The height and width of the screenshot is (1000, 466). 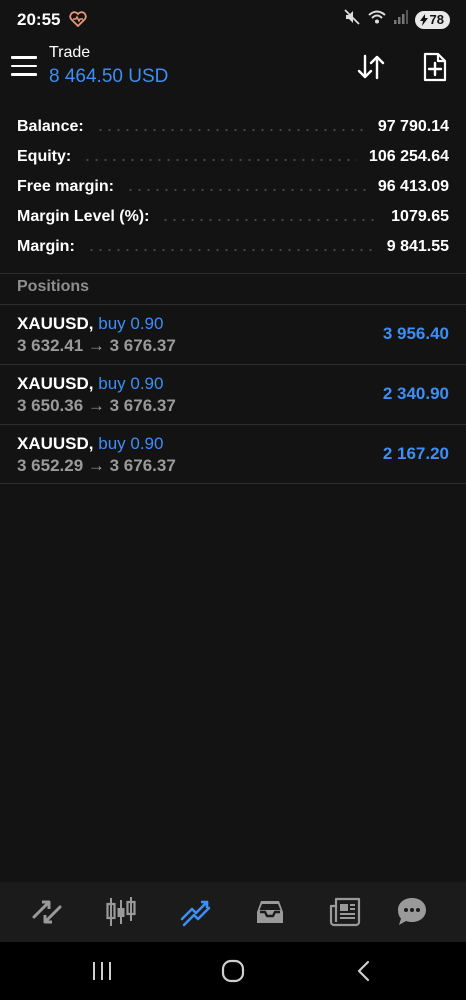 I want to click on tab-news, so click(x=345, y=912).